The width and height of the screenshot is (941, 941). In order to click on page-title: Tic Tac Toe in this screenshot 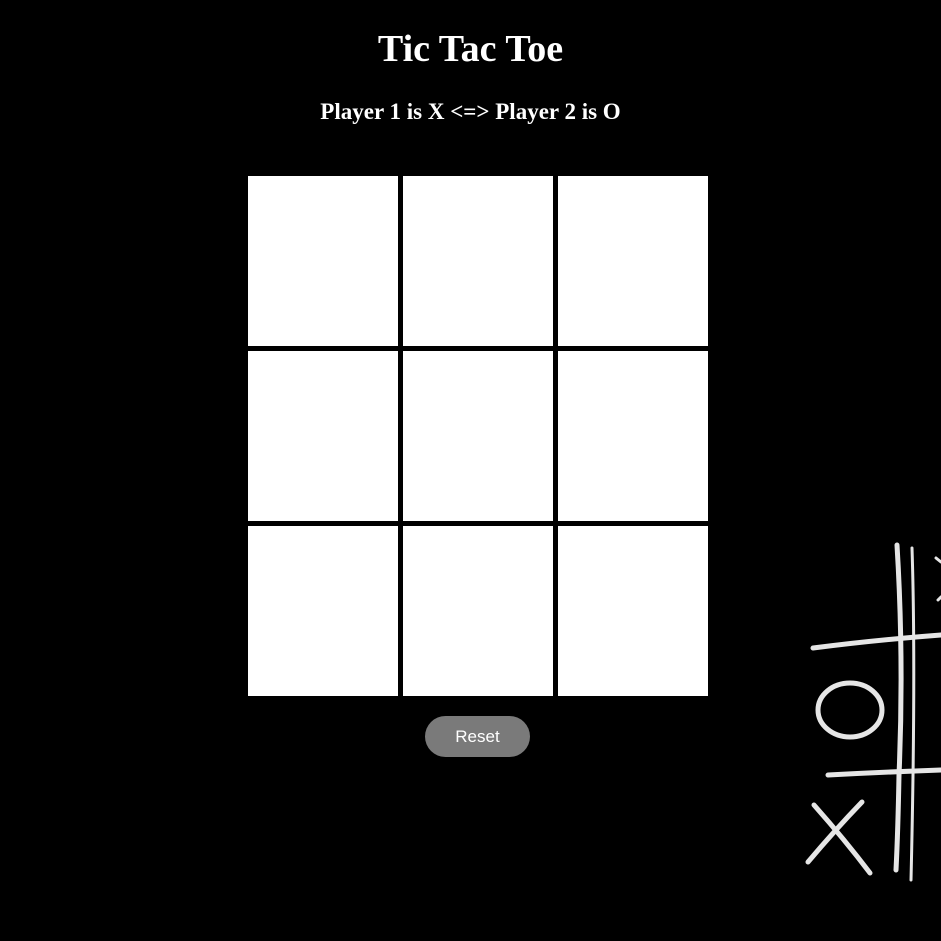, I will do `click(470, 49)`.